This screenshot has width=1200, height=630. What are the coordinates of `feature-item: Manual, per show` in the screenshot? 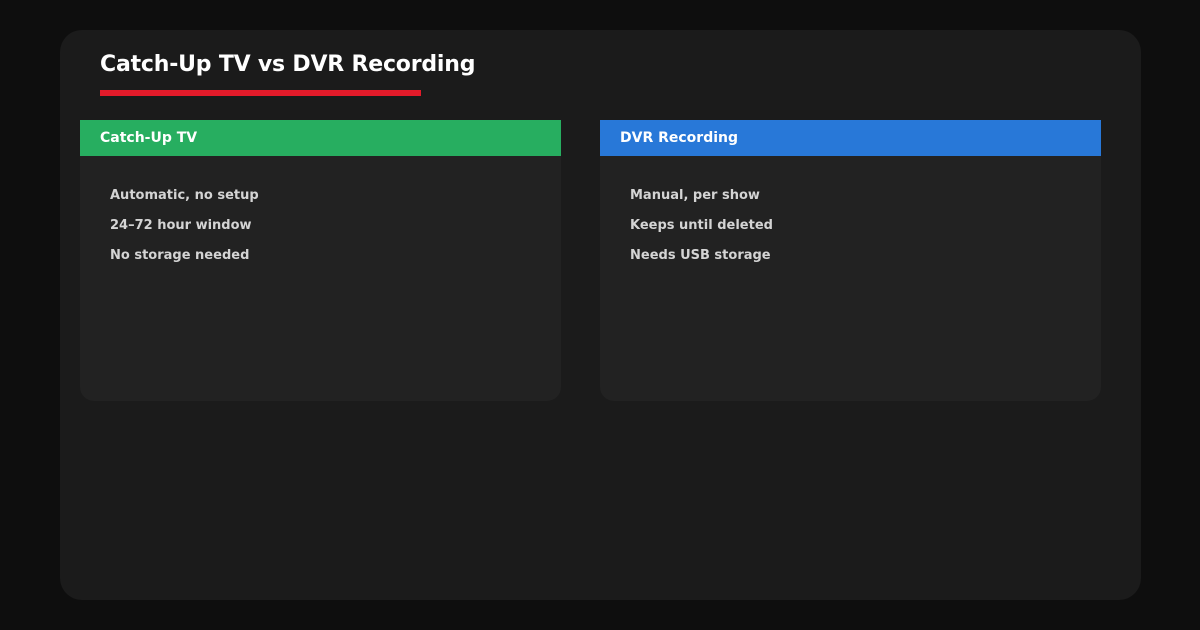 It's located at (695, 195).